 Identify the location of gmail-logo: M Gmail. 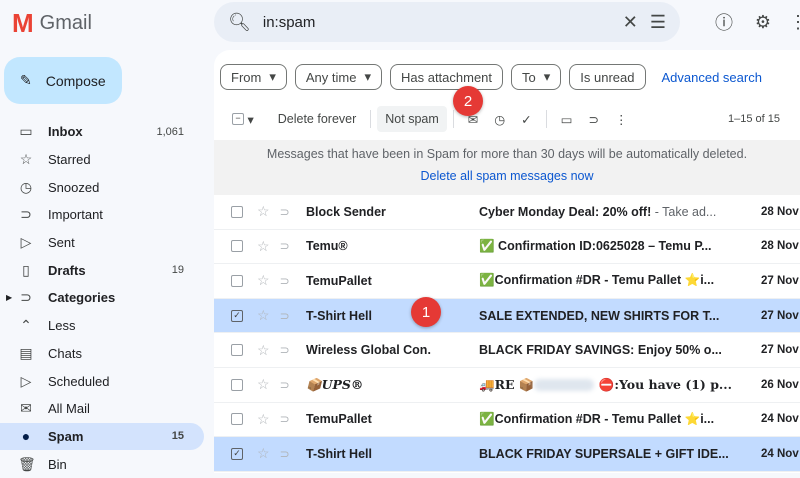
(52, 23).